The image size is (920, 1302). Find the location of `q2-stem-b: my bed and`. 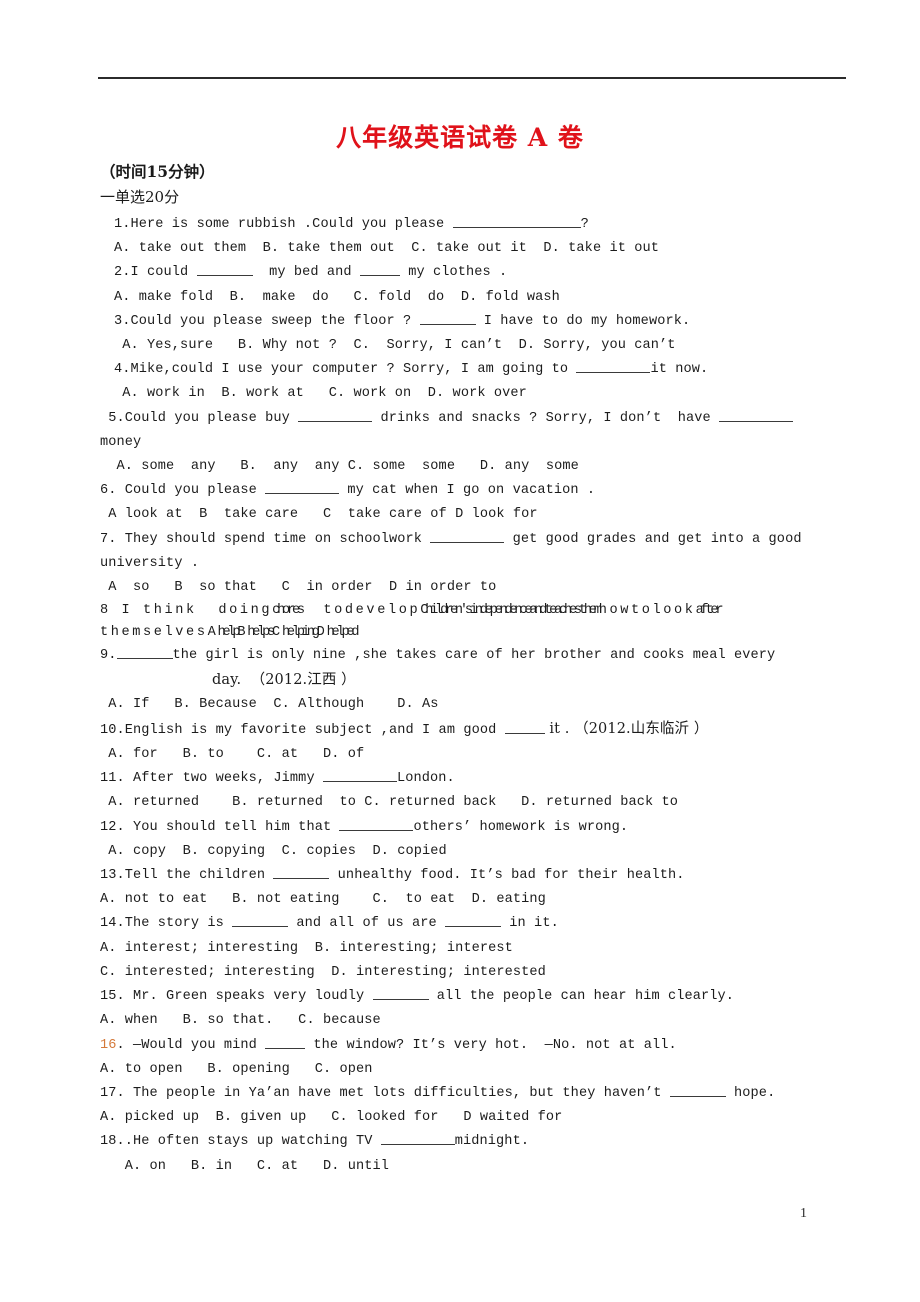

q2-stem-b: my bed and is located at coordinates (306, 273).